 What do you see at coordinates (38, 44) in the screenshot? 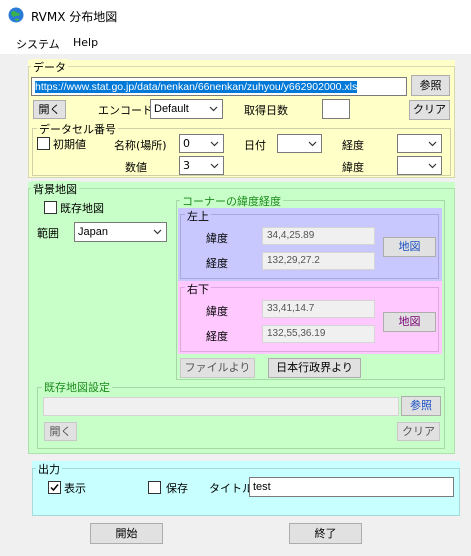
I see `menu-system: システム` at bounding box center [38, 44].